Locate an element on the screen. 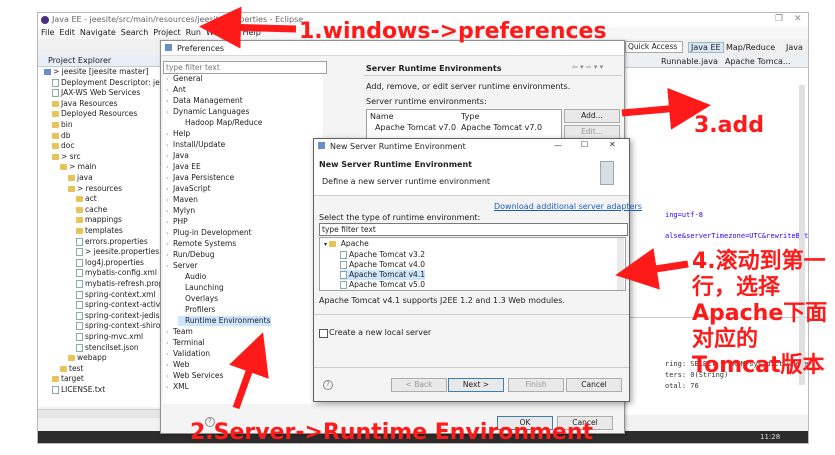  list-item: Apache Tomcat v3.2 is located at coordinates (382, 255).